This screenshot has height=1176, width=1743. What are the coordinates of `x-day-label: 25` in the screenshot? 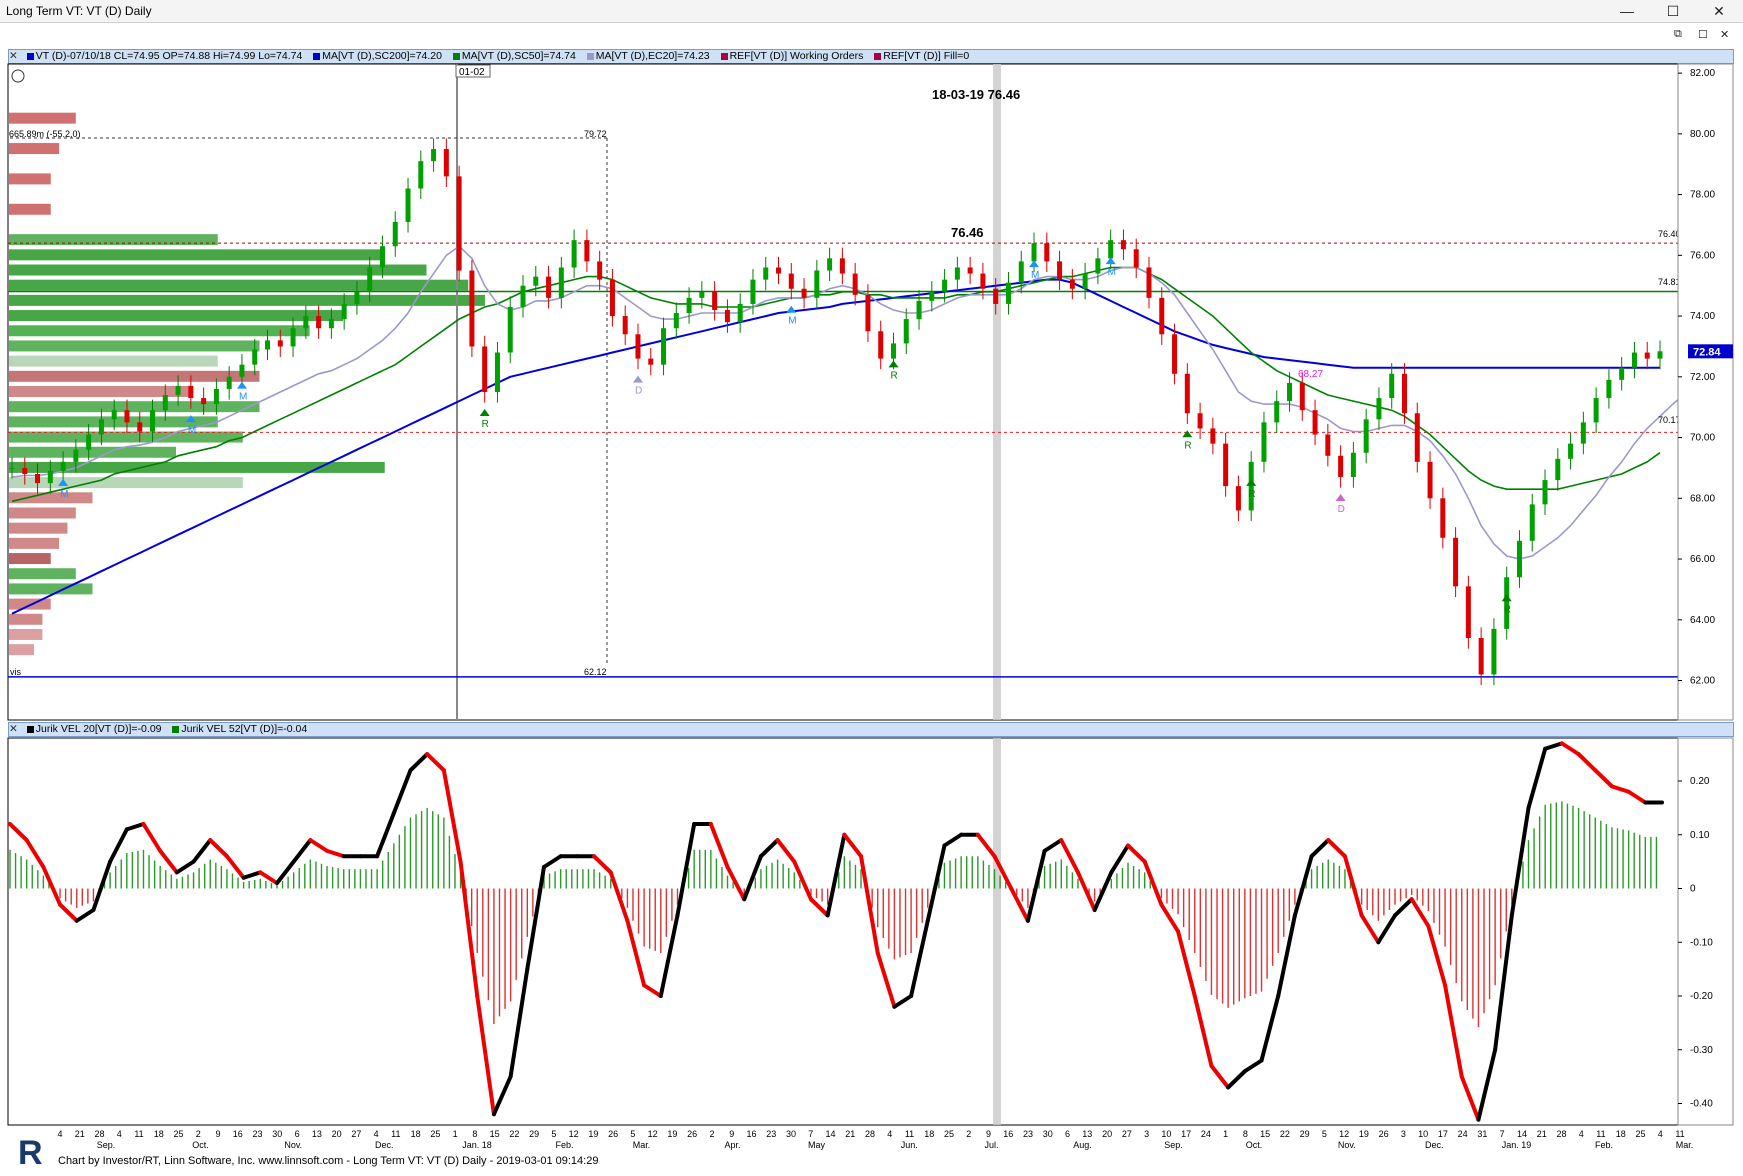 It's located at (435, 1134).